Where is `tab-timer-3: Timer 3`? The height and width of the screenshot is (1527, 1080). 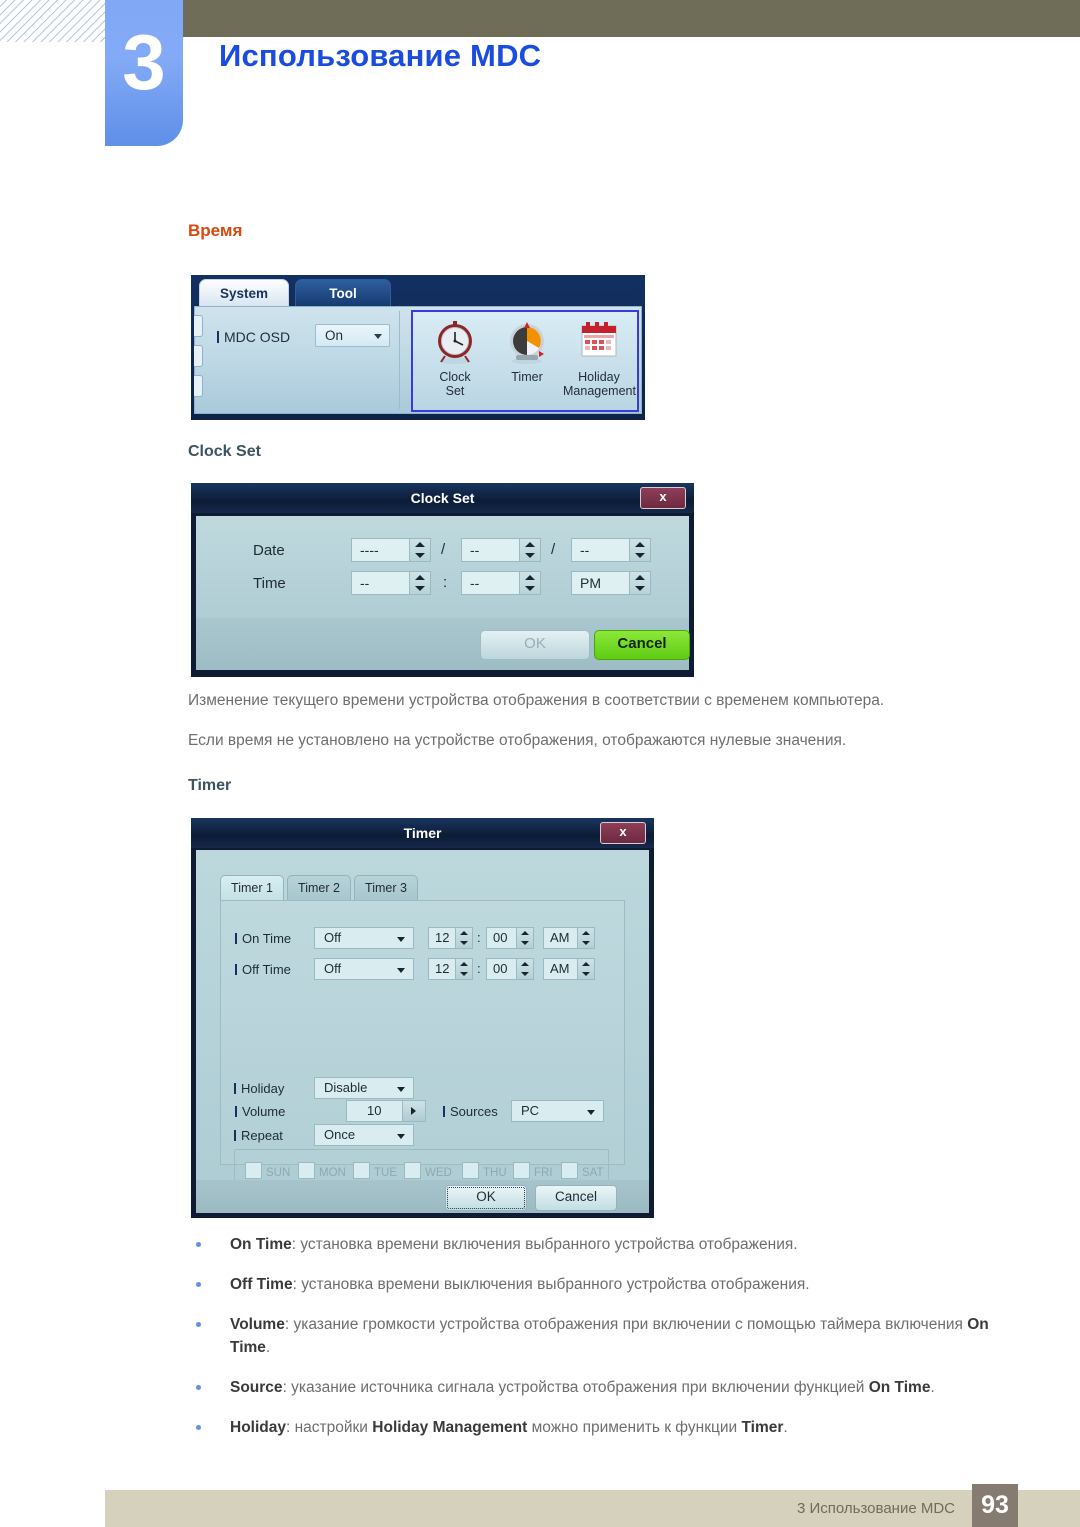 tab-timer-3: Timer 3 is located at coordinates (386, 888).